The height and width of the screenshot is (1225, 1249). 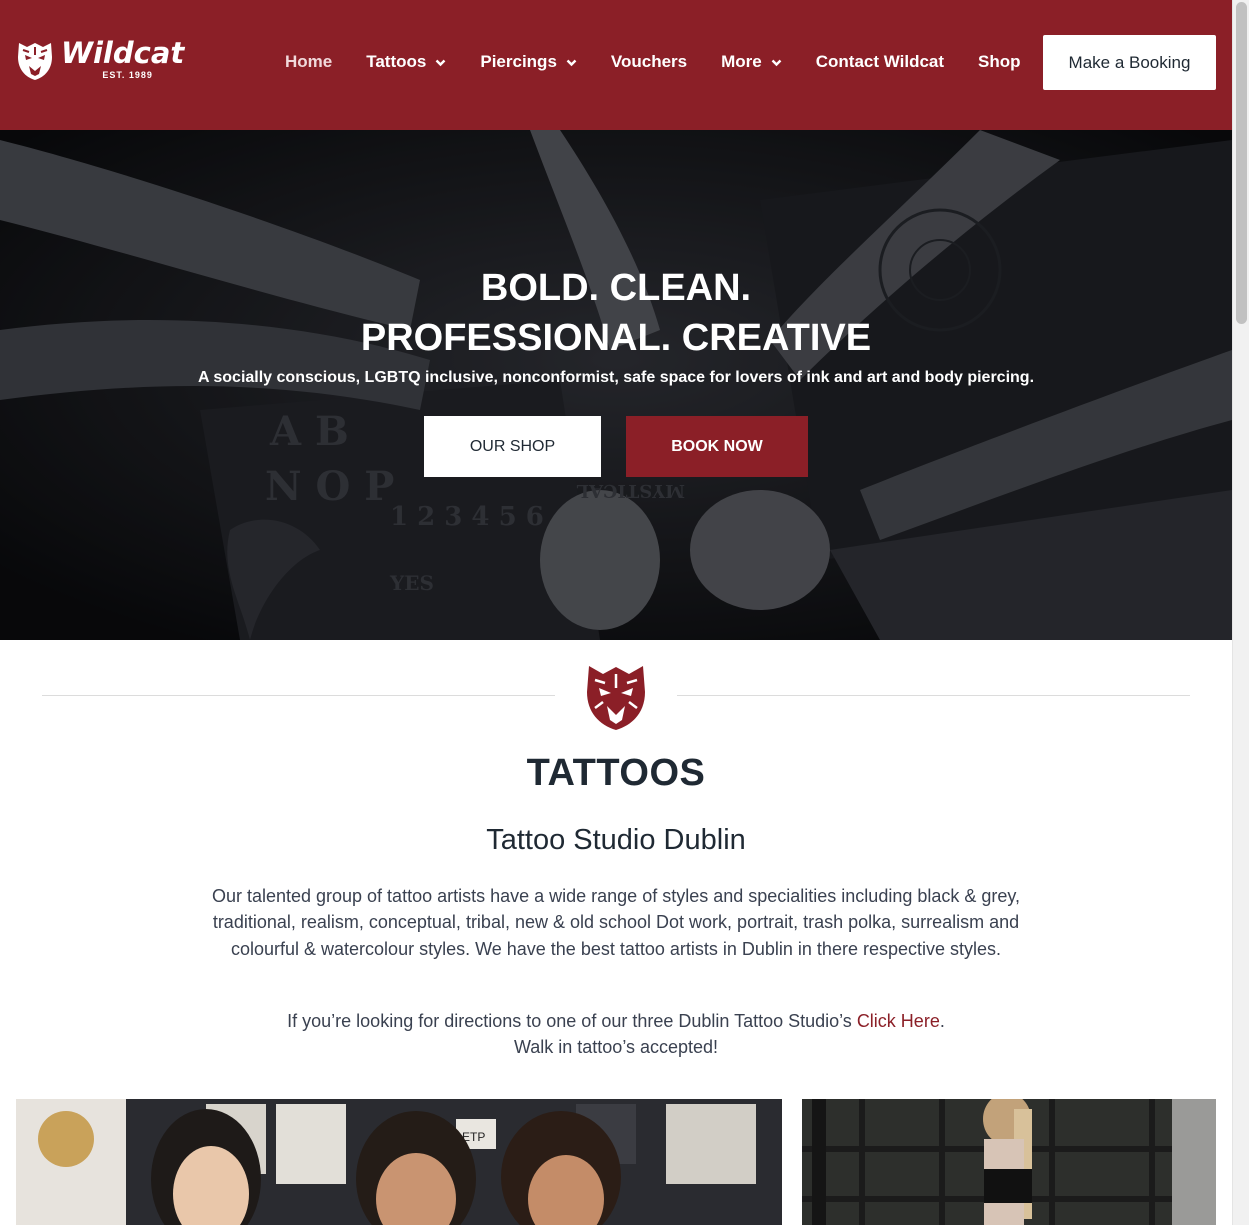 I want to click on nav-shop: Shop, so click(x=999, y=62).